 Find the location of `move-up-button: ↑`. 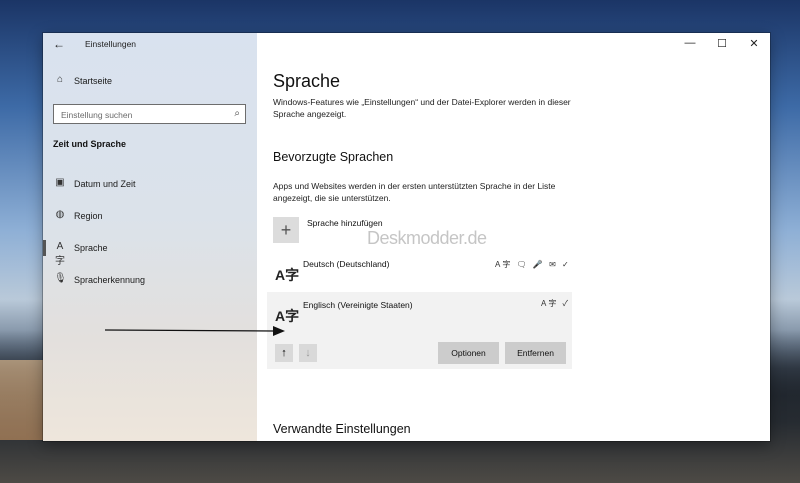

move-up-button: ↑ is located at coordinates (284, 353).